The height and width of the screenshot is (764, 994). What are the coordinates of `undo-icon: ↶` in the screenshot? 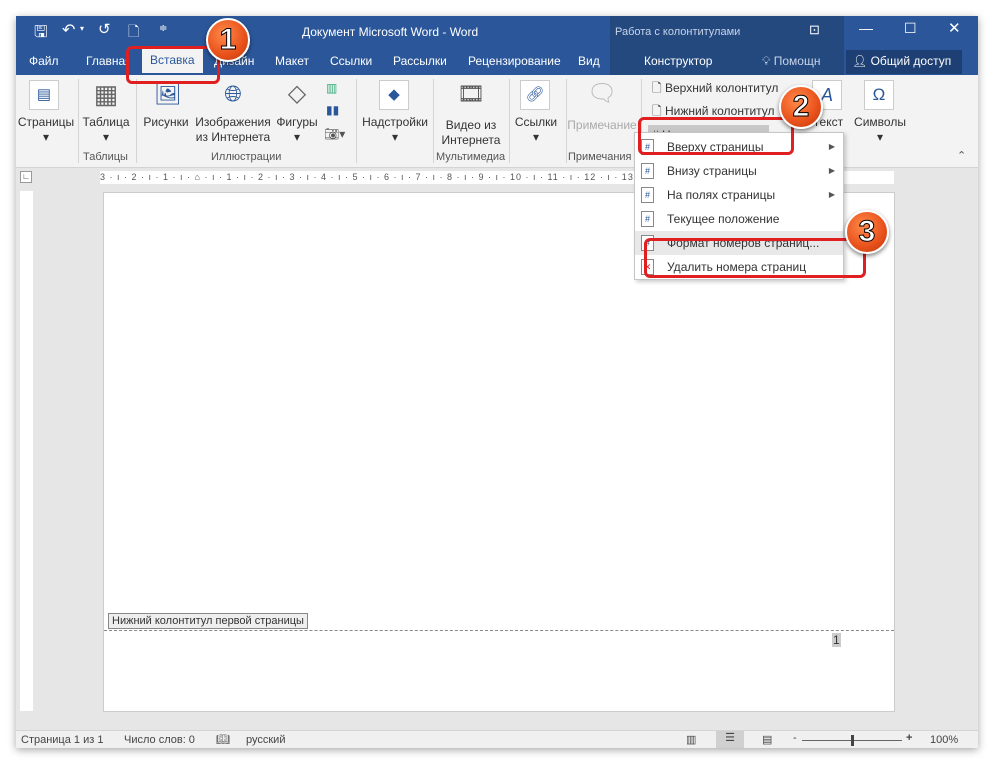 It's located at (68, 30).